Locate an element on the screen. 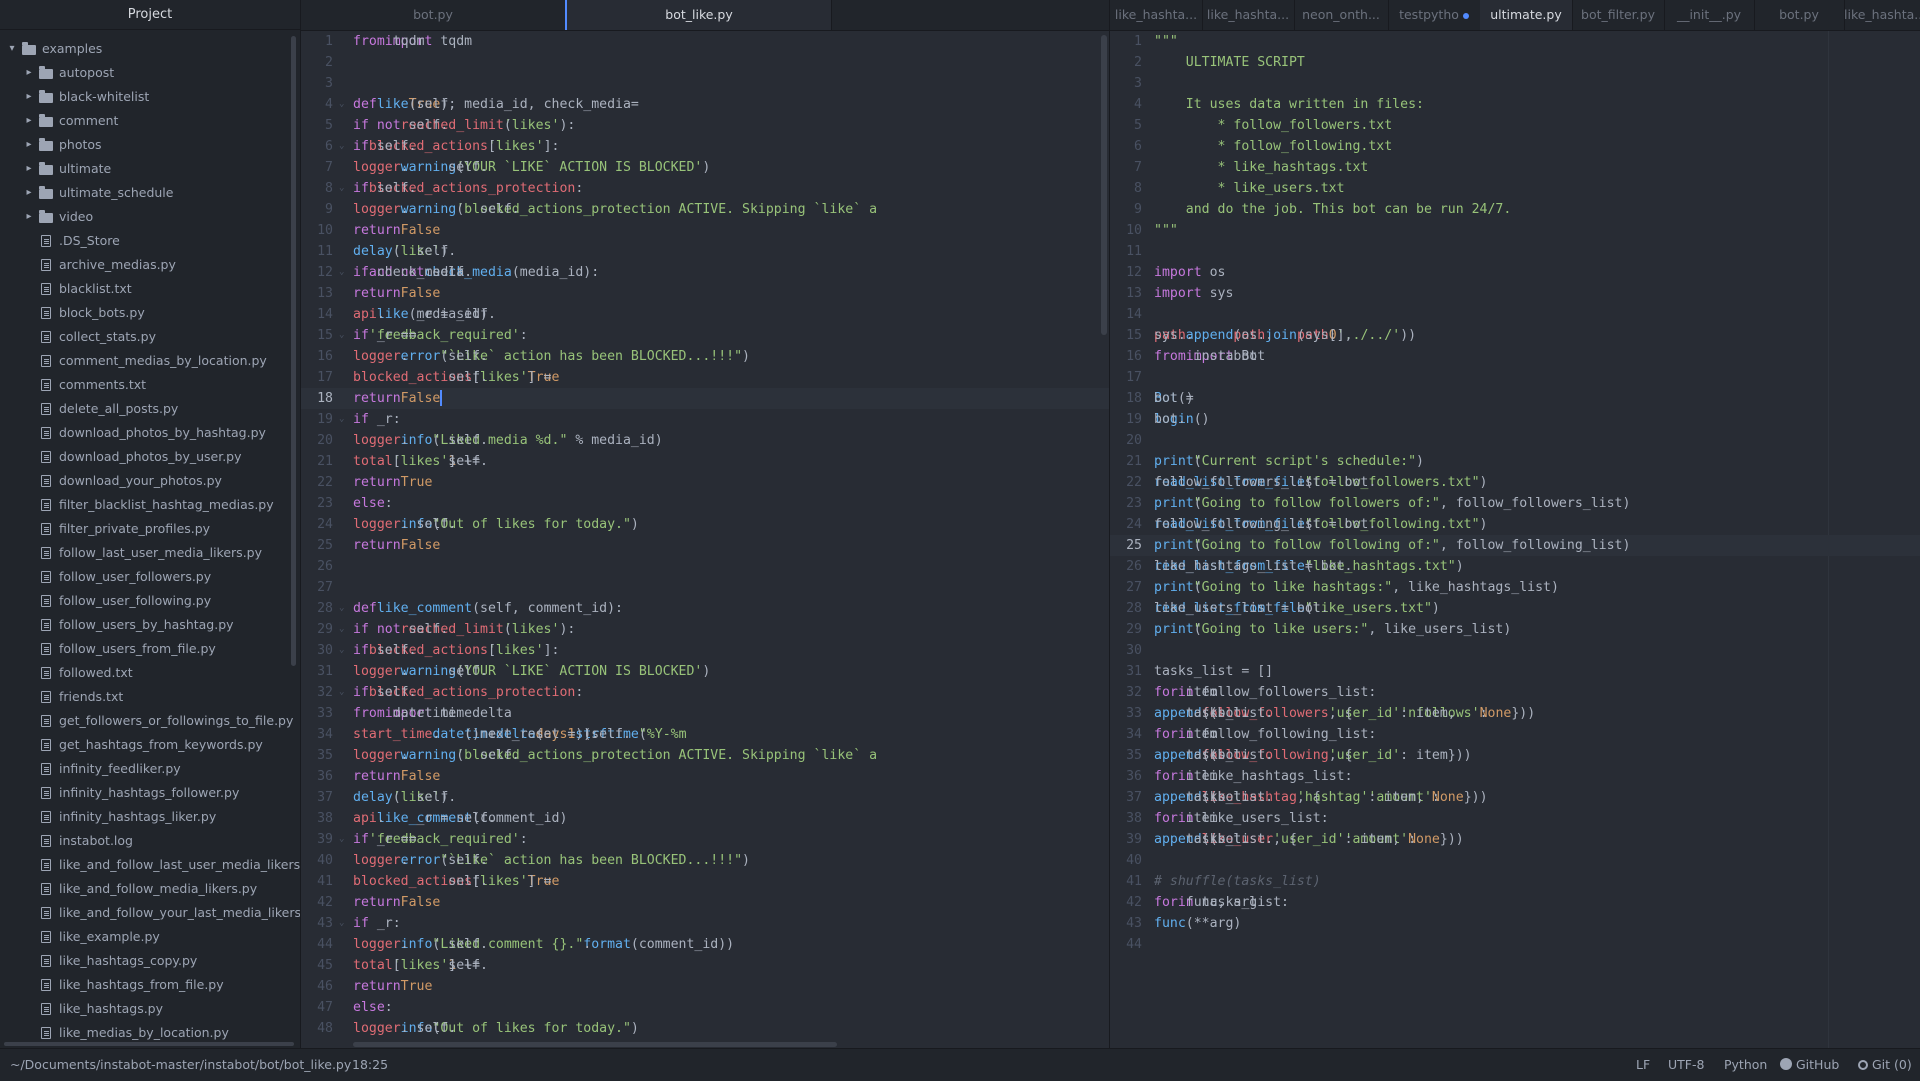 The image size is (1920, 1081). tree-file: delete_all_posts.py is located at coordinates (150, 409).